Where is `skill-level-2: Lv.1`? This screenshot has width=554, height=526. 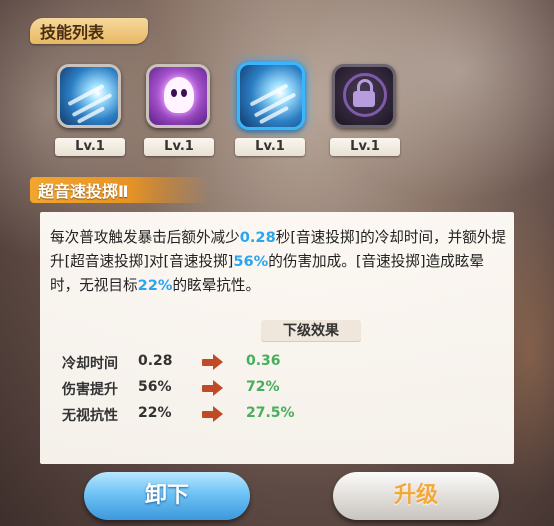 skill-level-2: Lv.1 is located at coordinates (179, 147).